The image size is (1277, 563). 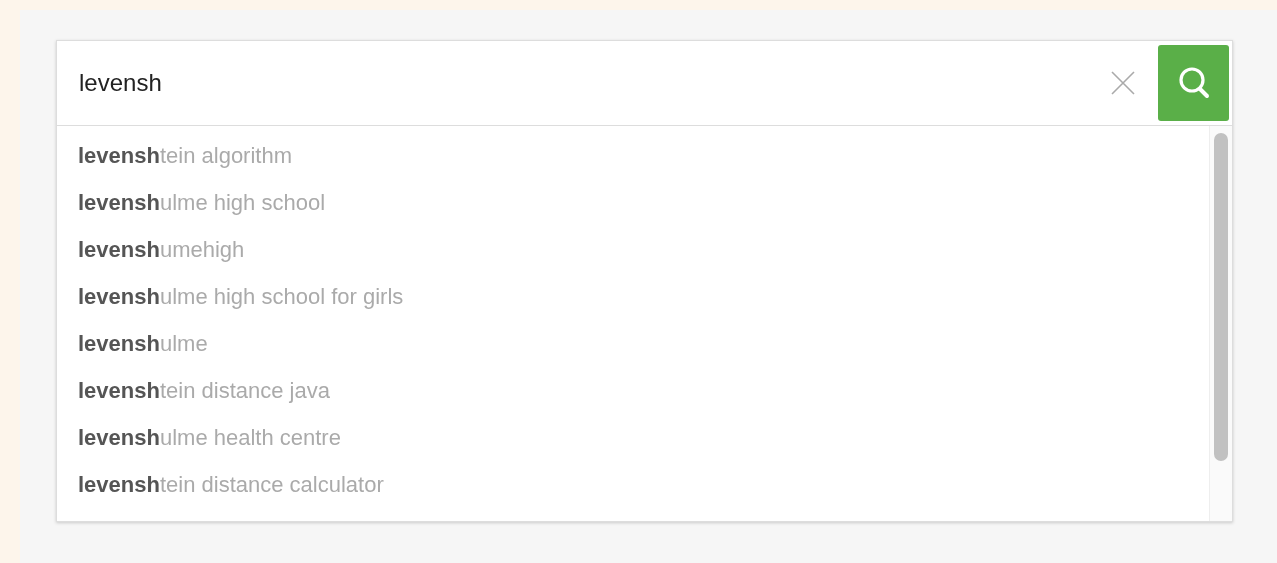 I want to click on suggestion-item: levenshulme health centre, so click(x=209, y=447).